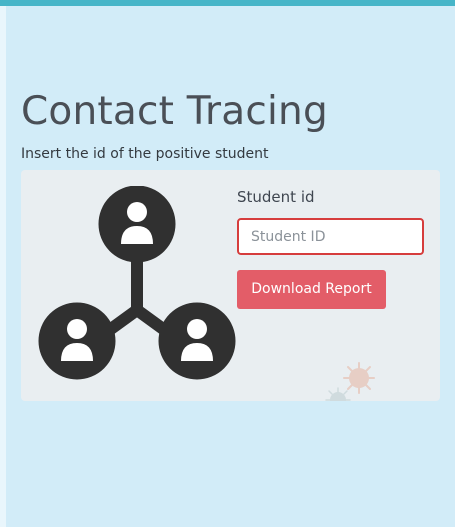 Image resolution: width=455 pixels, height=527 pixels. I want to click on virus-icon, so click(350, 381).